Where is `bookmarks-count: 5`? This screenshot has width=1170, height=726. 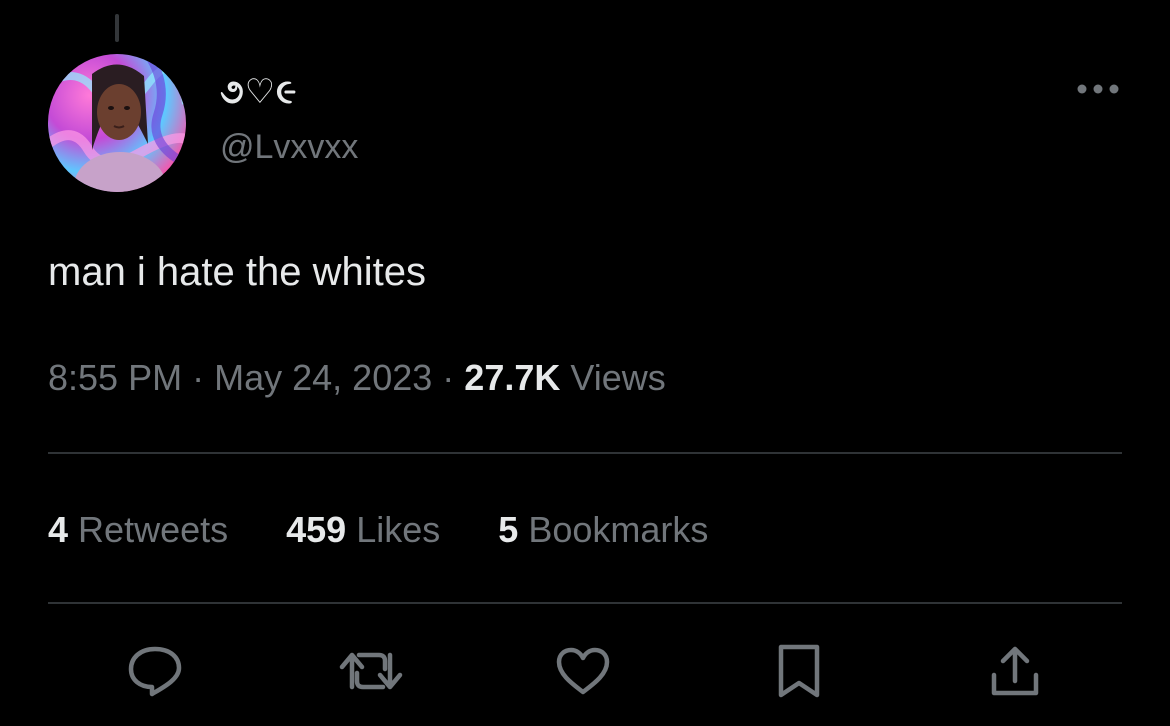
bookmarks-count: 5 is located at coordinates (508, 529).